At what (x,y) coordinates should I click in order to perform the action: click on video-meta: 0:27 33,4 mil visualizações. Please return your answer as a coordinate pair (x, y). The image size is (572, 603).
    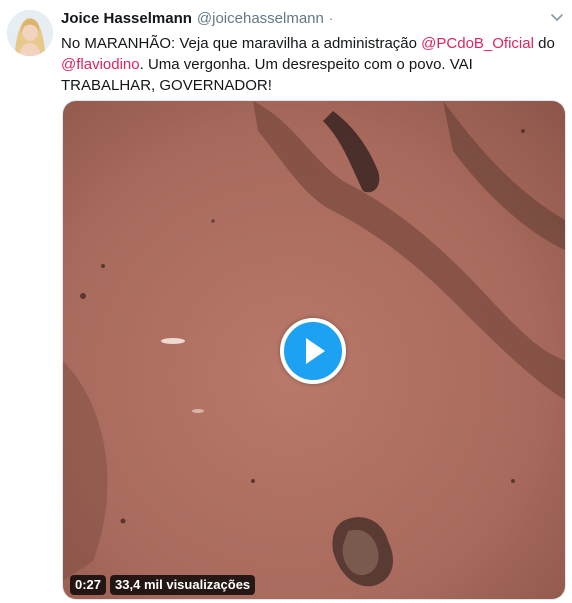
    Looking at the image, I should click on (163, 585).